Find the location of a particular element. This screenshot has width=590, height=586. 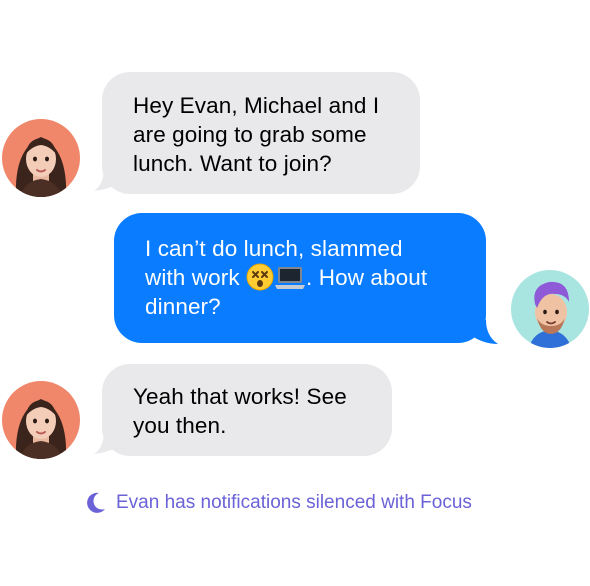

message-2-line-2-text: with work is located at coordinates (192, 277).